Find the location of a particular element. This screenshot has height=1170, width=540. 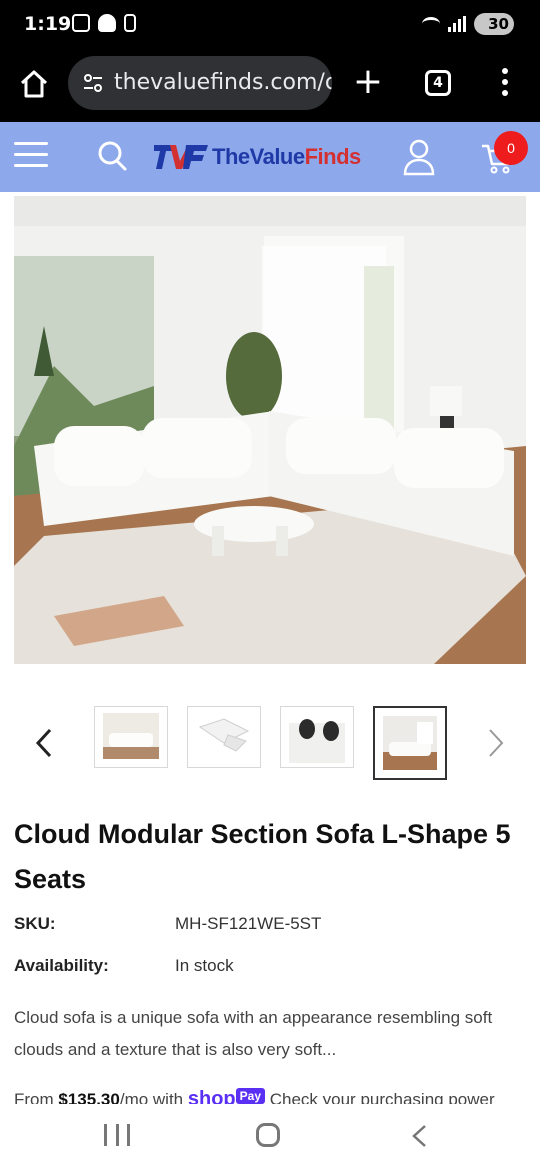

address-bar: thevaluefinds.com/co is located at coordinates (200, 83).